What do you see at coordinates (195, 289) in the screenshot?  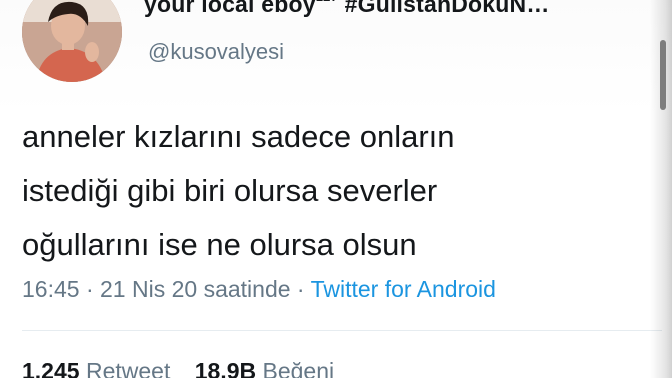 I see `tweet-date: 21 Nis 20 saatinde` at bounding box center [195, 289].